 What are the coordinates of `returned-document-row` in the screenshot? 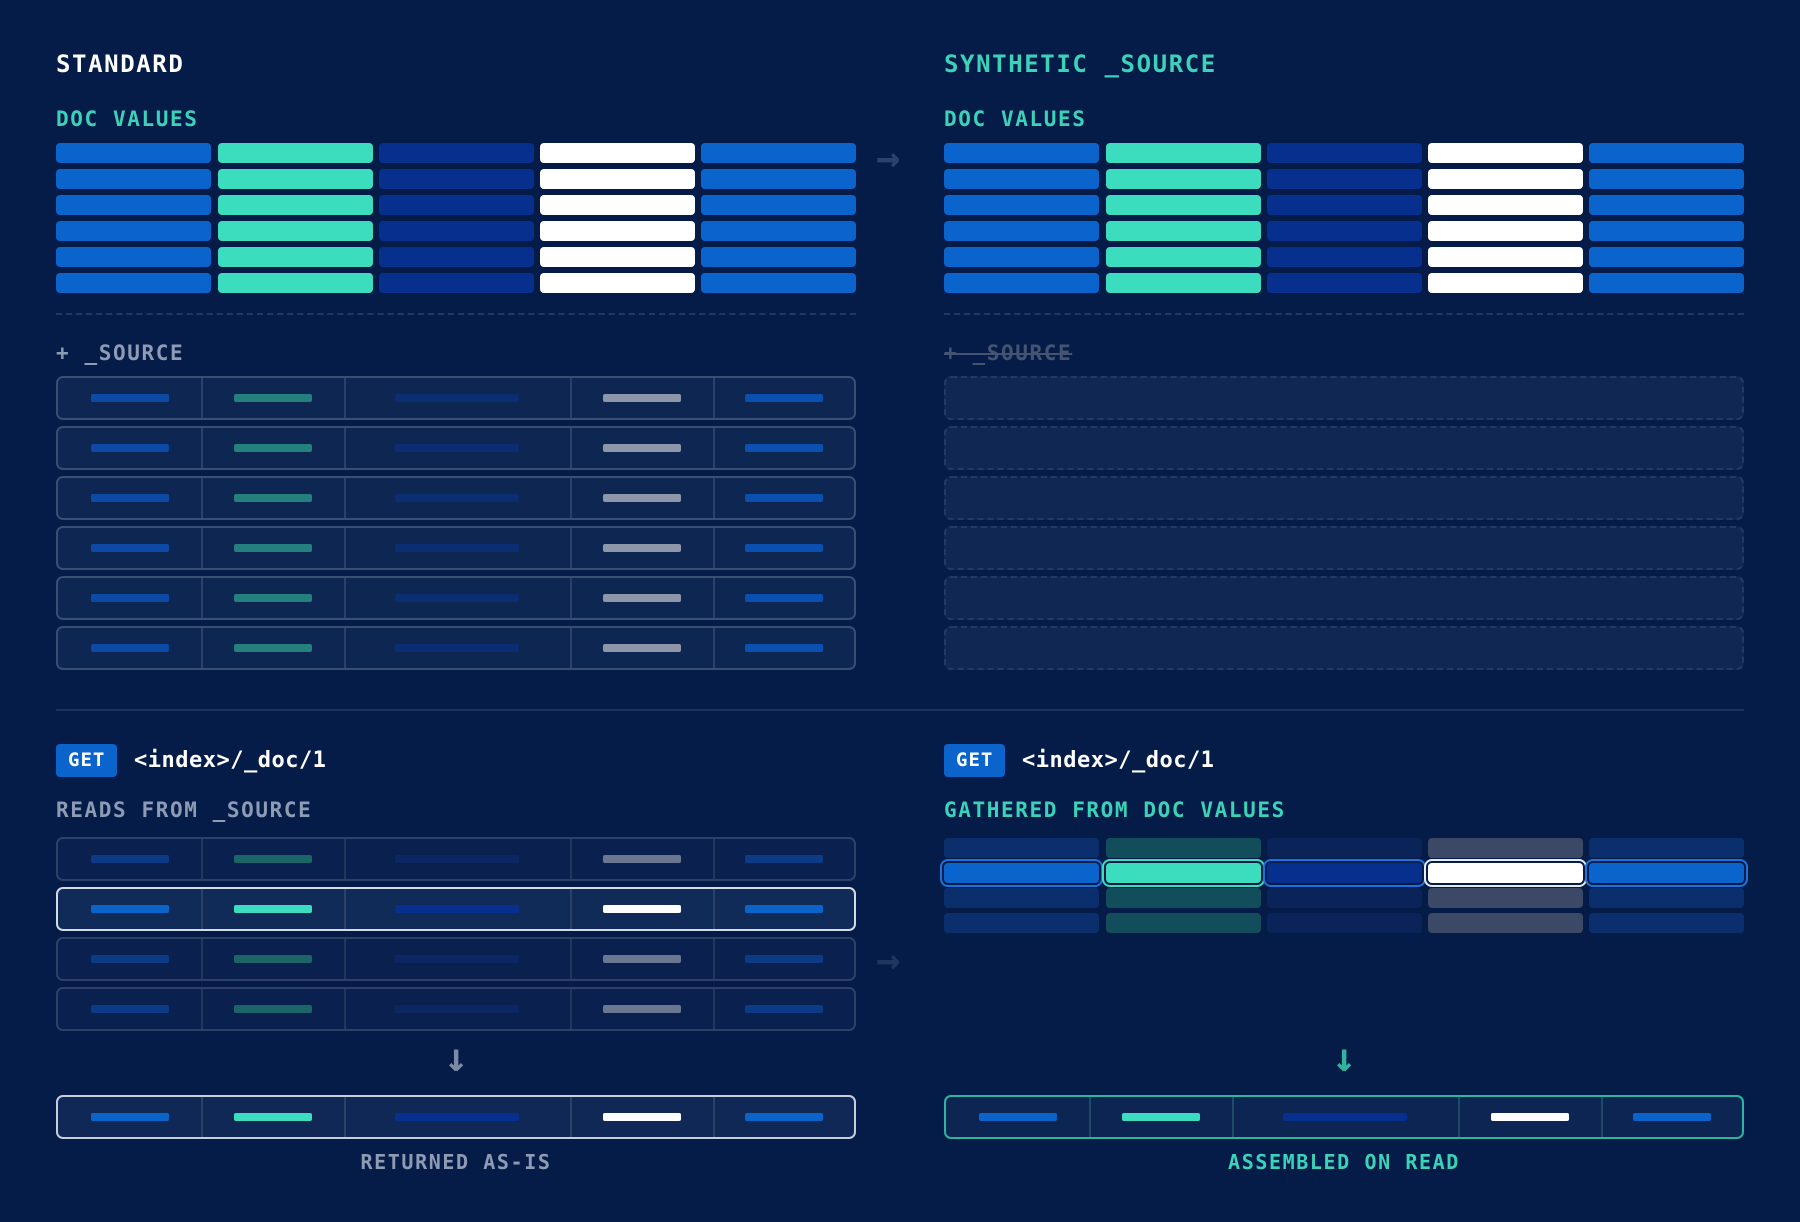 It's located at (456, 1117).